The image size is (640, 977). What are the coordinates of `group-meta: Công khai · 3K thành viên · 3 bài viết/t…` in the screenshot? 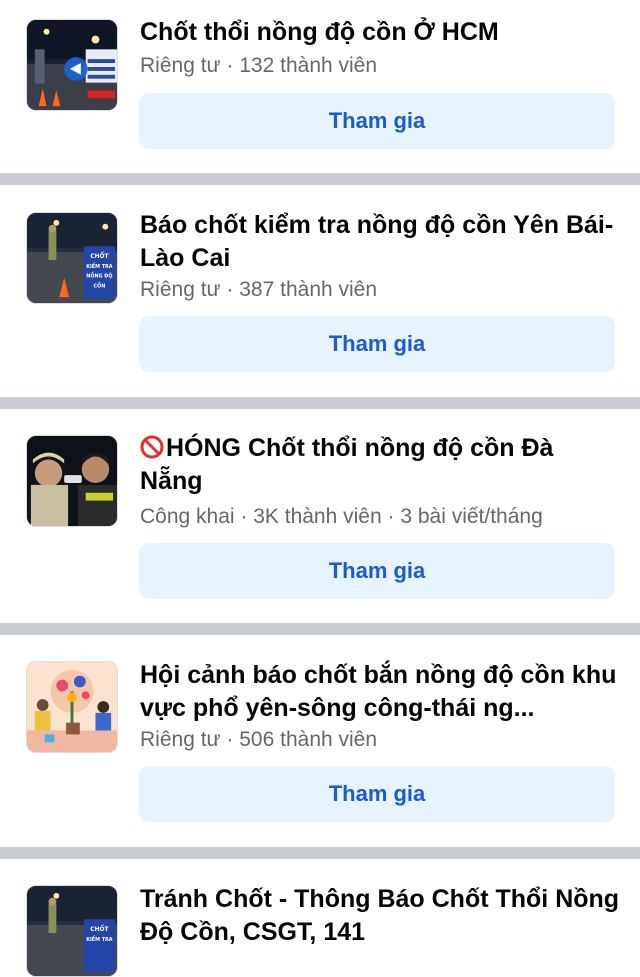 It's located at (341, 516).